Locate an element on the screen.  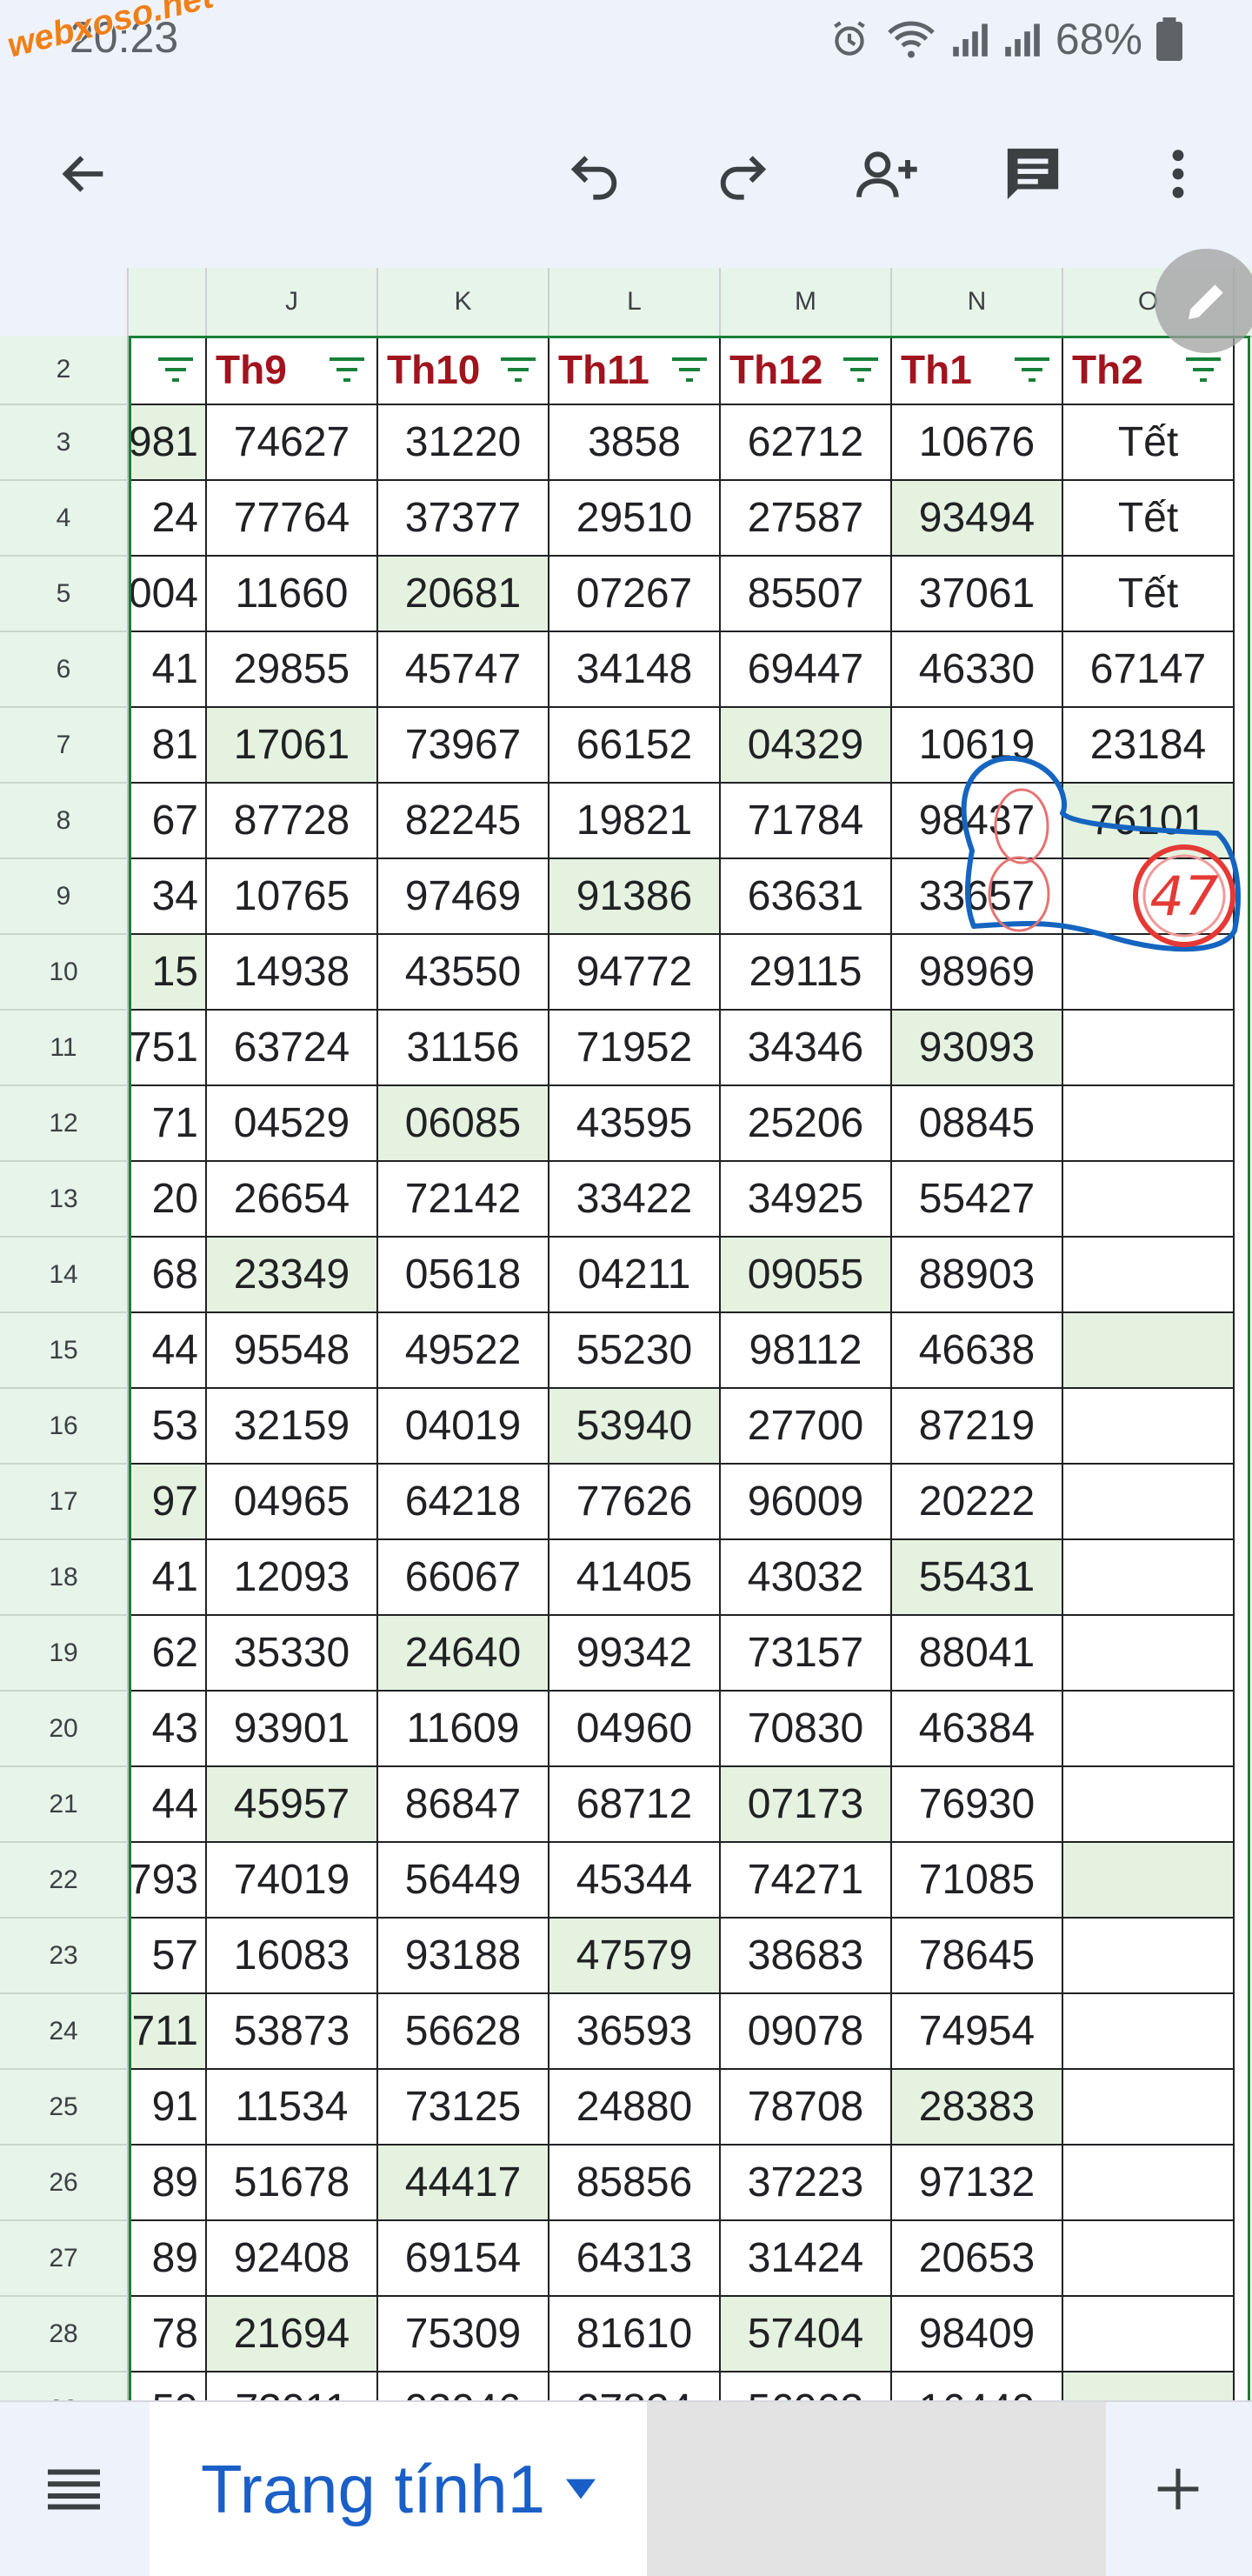
data-cell: 89 is located at coordinates (168, 2259).